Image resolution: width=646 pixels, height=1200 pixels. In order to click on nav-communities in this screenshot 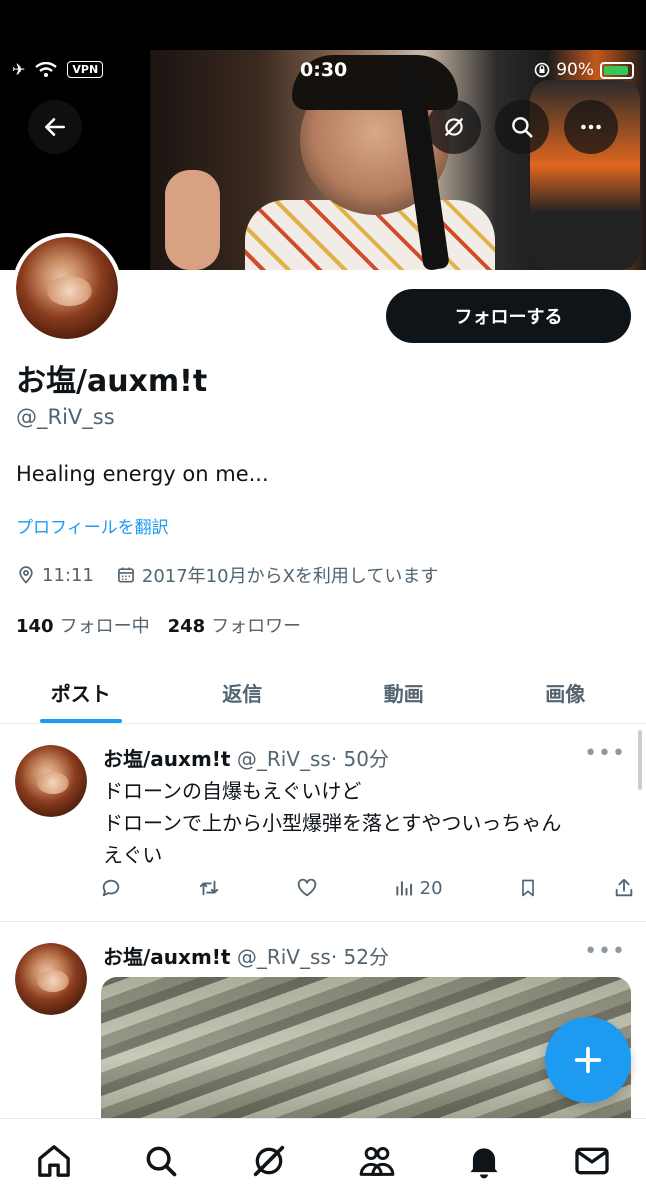, I will do `click(377, 1161)`.